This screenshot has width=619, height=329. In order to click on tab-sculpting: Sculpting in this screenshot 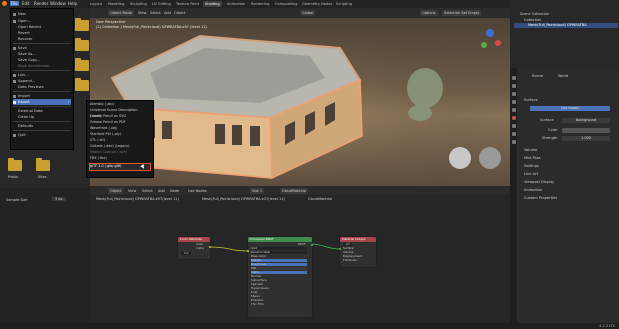, I will do `click(138, 4)`.